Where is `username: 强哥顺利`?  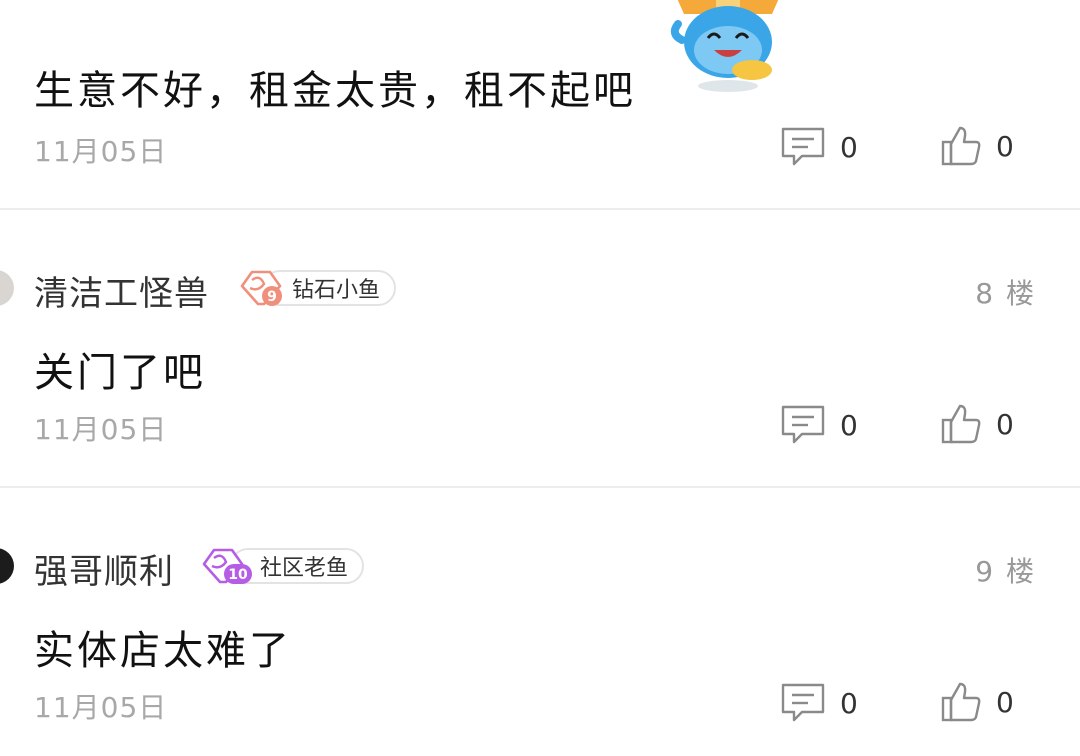 username: 强哥顺利 is located at coordinates (104, 568).